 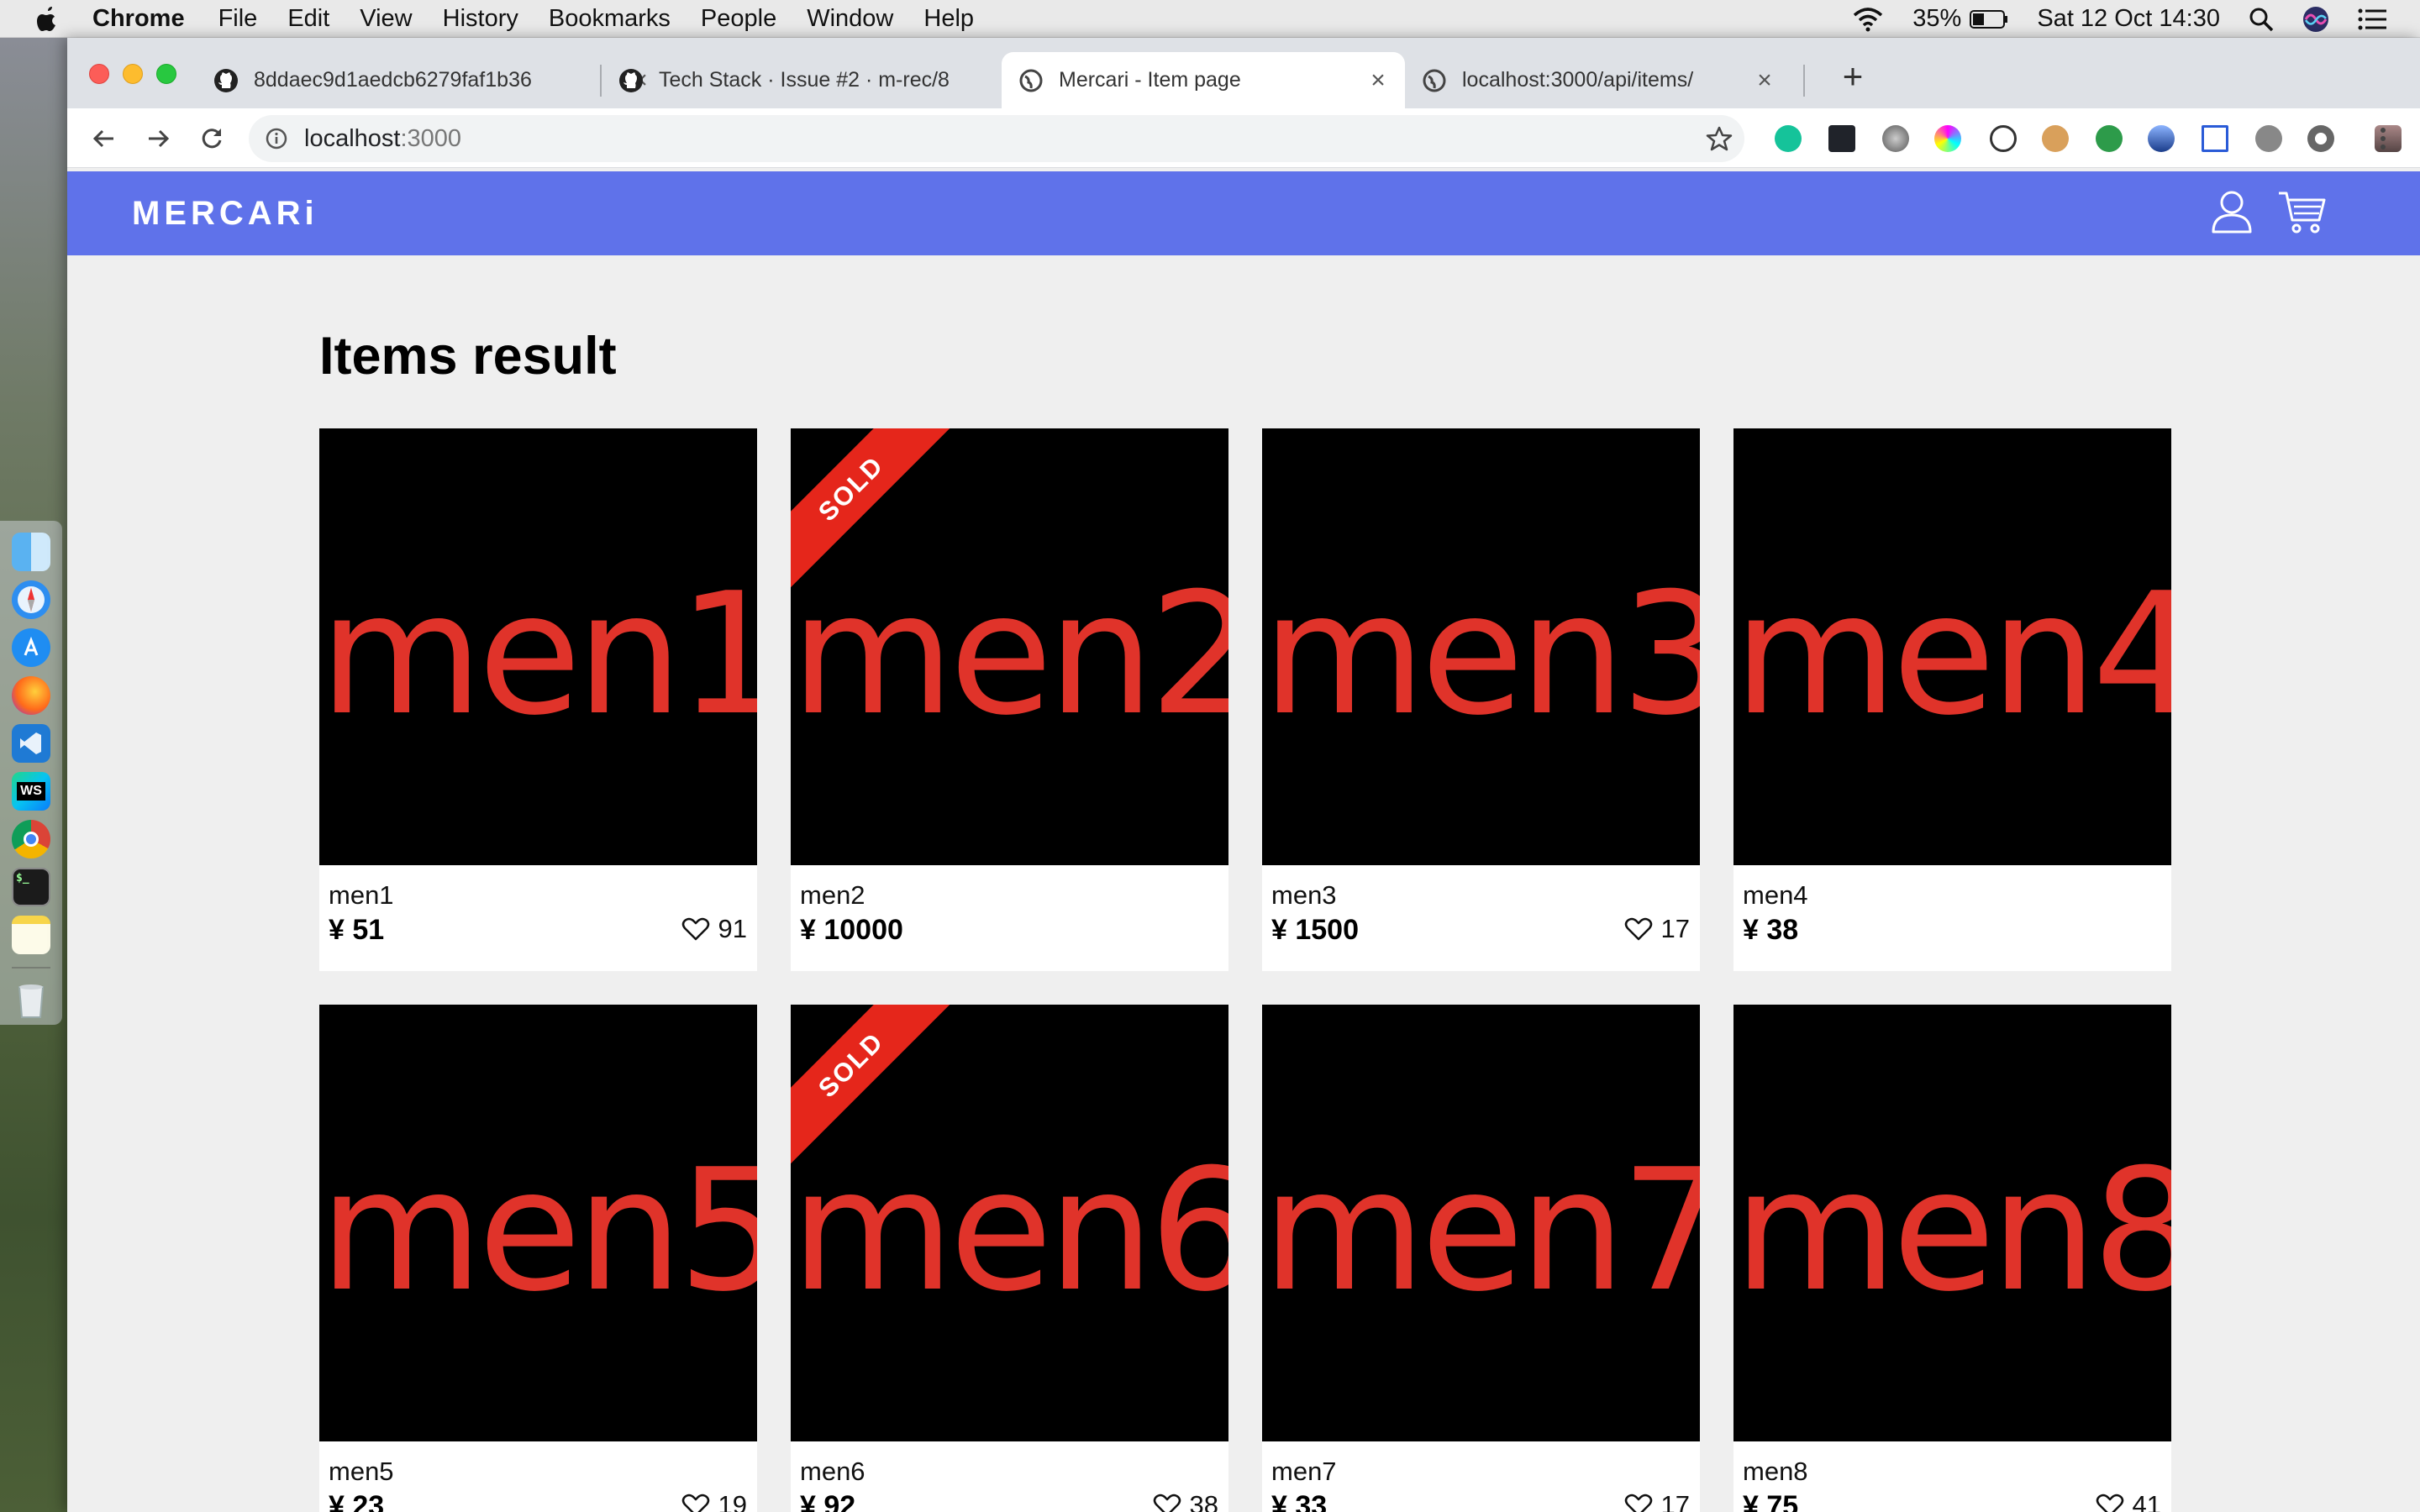 I want to click on item-card: men7 men7 ¥ 33 17, so click(x=1481, y=1258).